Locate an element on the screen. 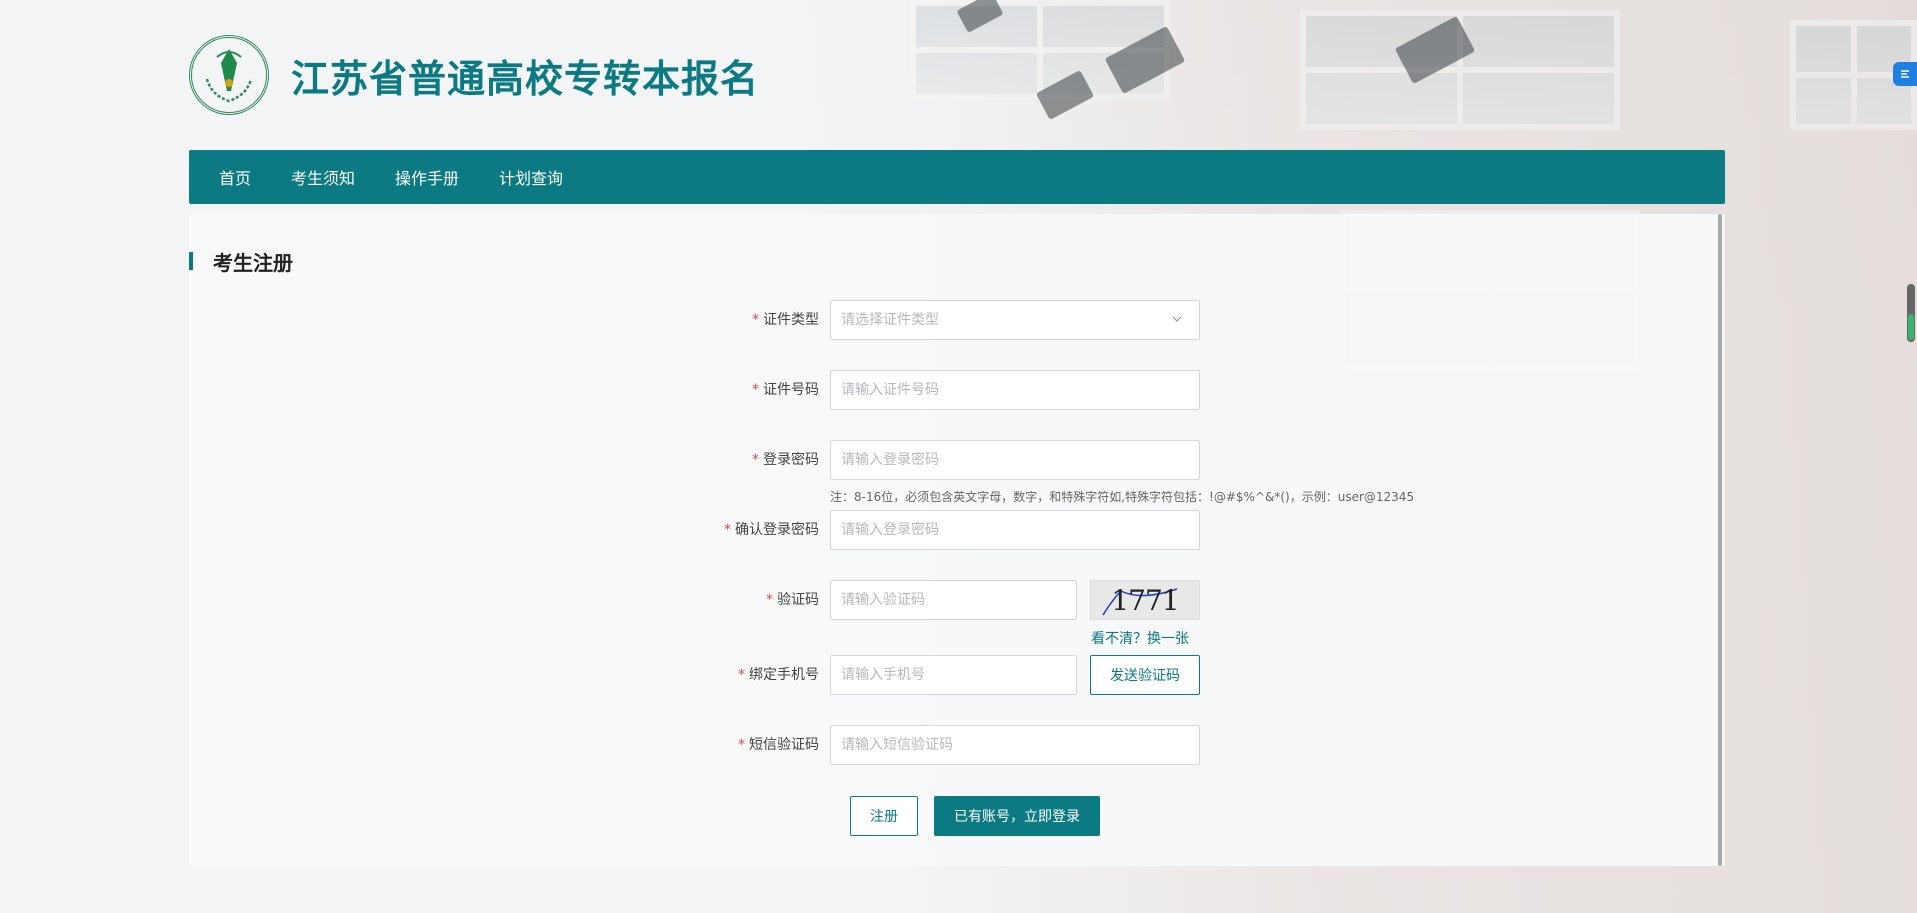  form-row-phone: *绑定手机号 发送验证码 is located at coordinates (957, 675).